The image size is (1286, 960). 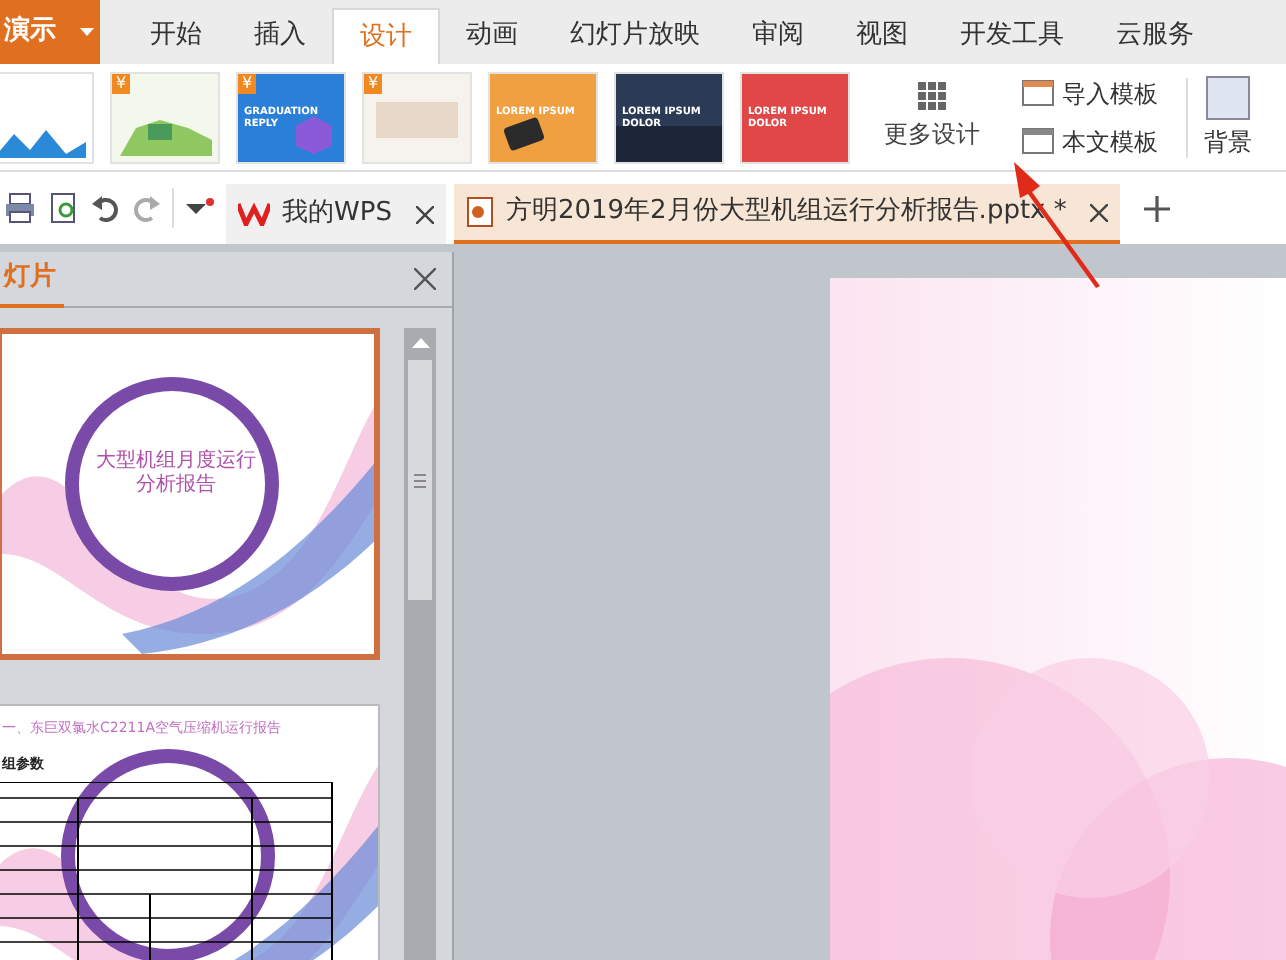 I want to click on dropdown-icon, so click(x=200, y=208).